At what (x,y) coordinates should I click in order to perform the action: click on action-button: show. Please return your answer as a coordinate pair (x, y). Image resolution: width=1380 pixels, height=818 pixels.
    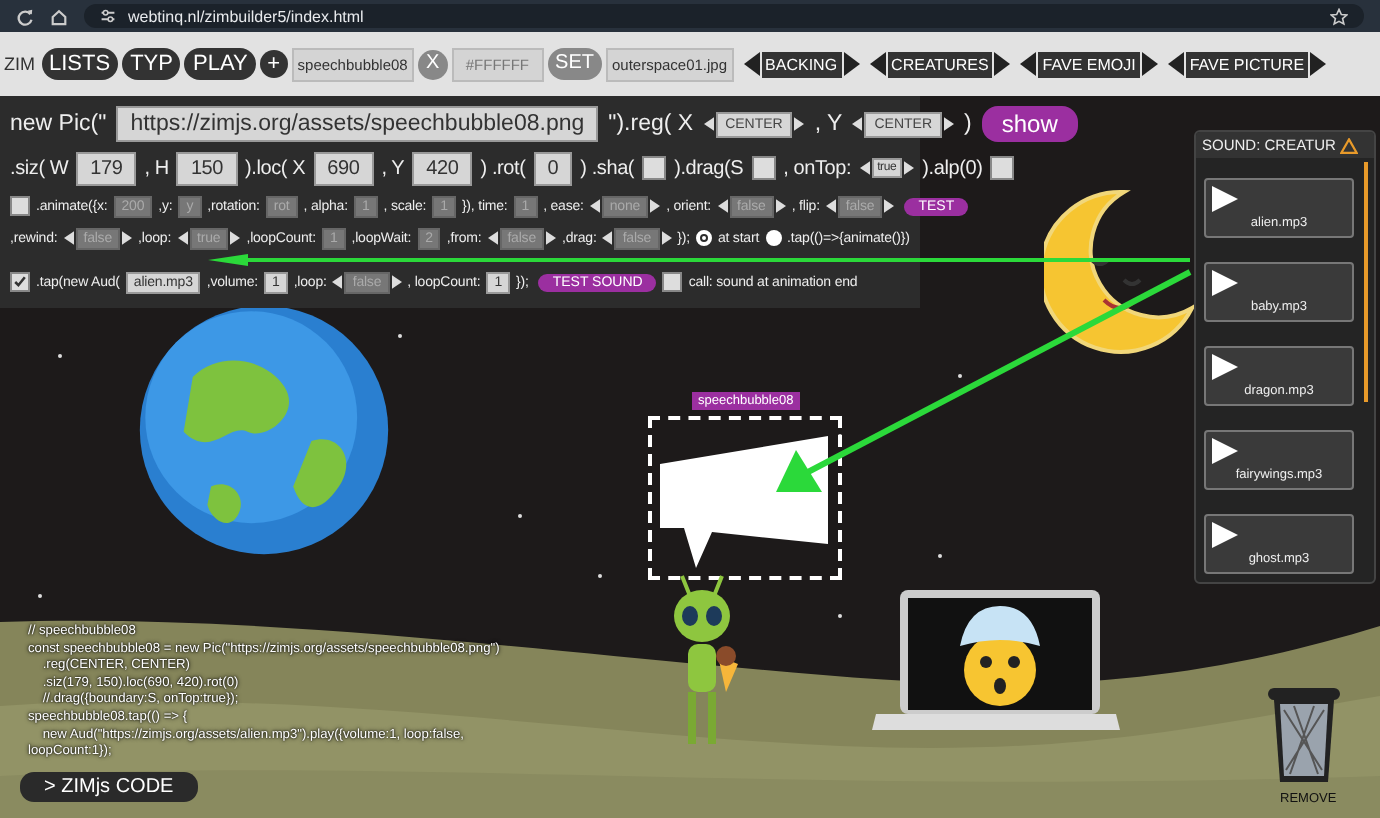
    Looking at the image, I should click on (1029, 124).